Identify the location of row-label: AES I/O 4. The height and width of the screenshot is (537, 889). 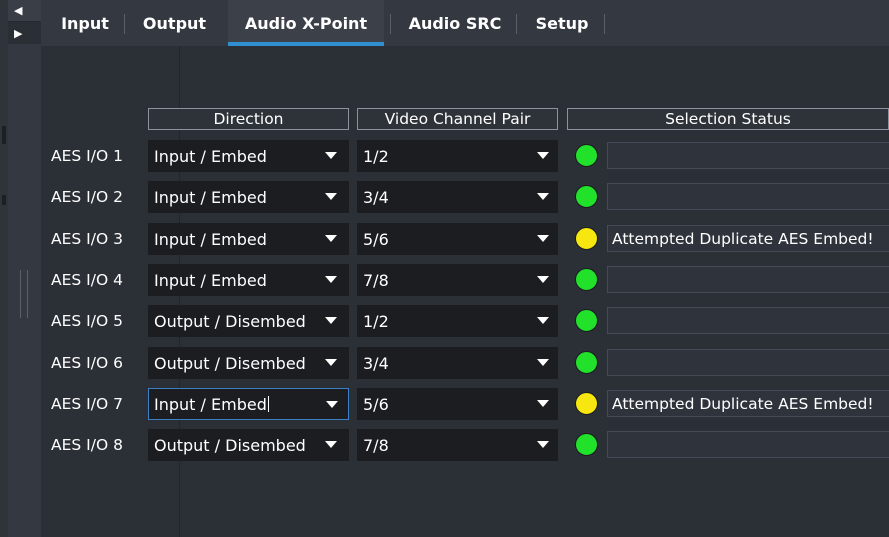
(87, 280).